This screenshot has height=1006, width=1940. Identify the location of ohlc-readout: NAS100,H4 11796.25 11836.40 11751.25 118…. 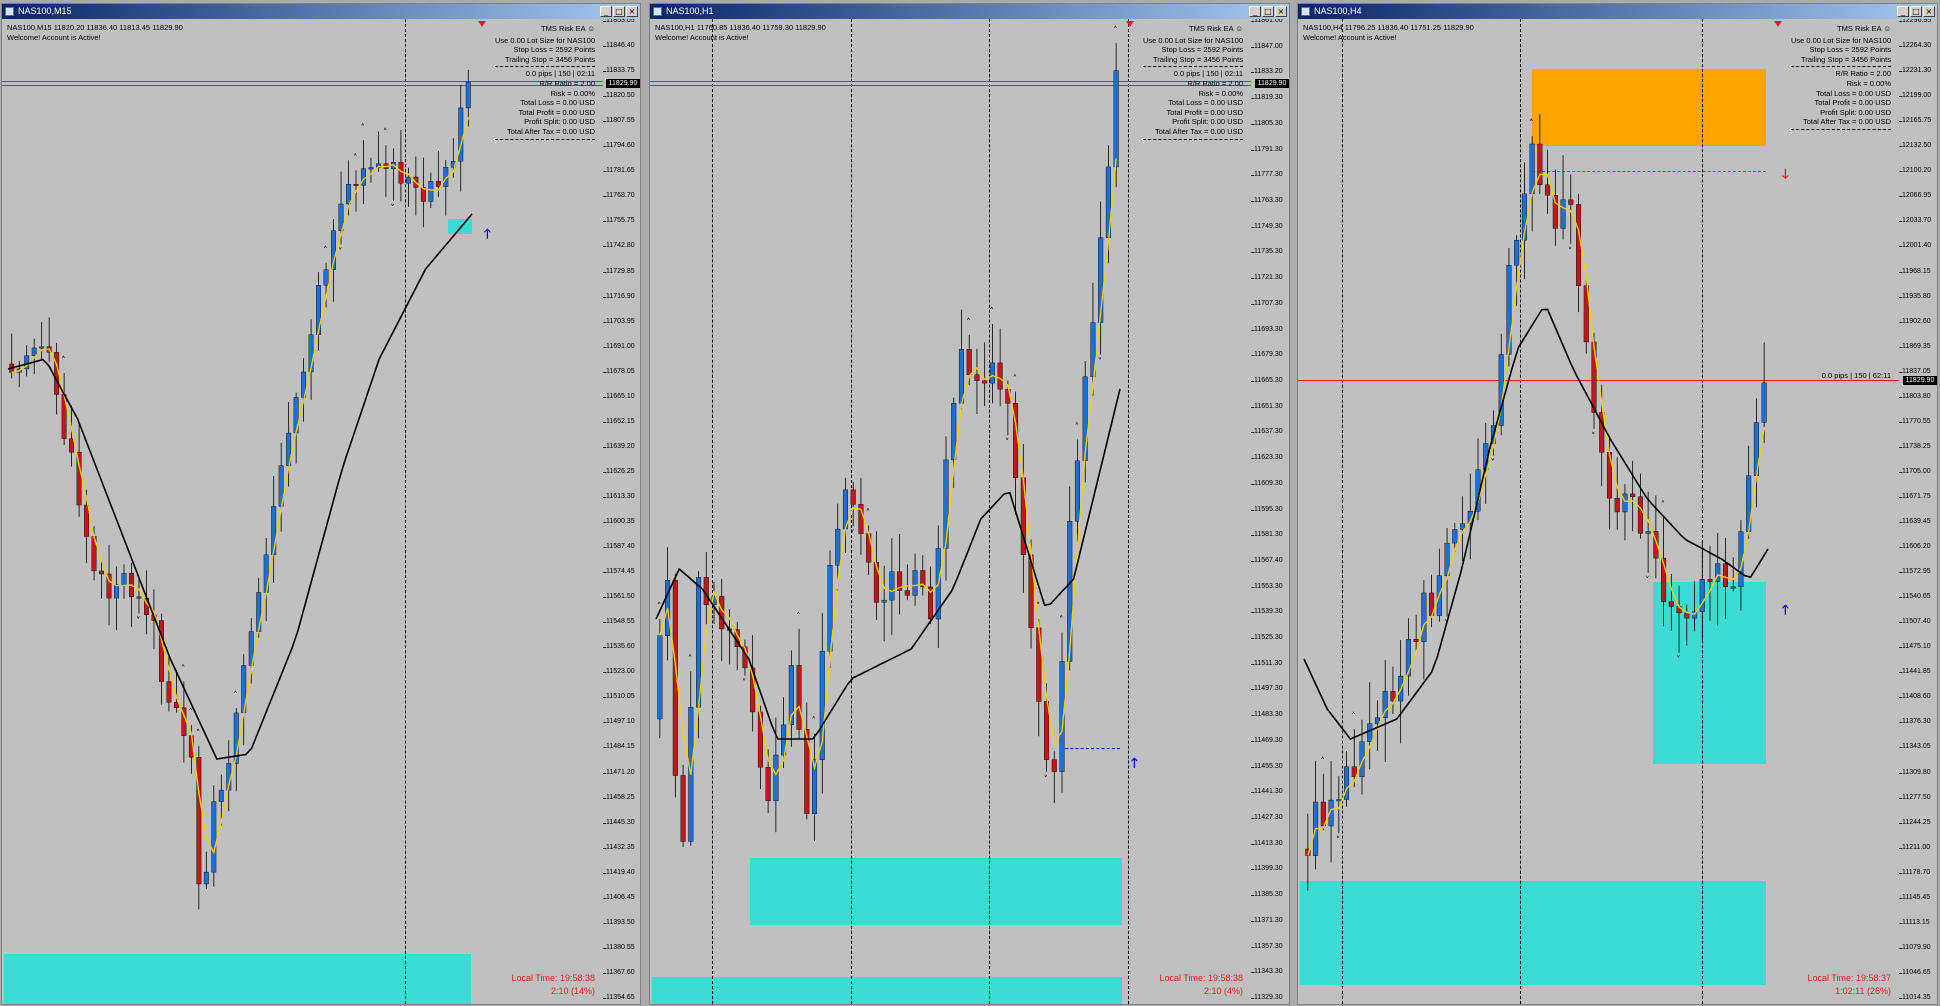
(1388, 27).